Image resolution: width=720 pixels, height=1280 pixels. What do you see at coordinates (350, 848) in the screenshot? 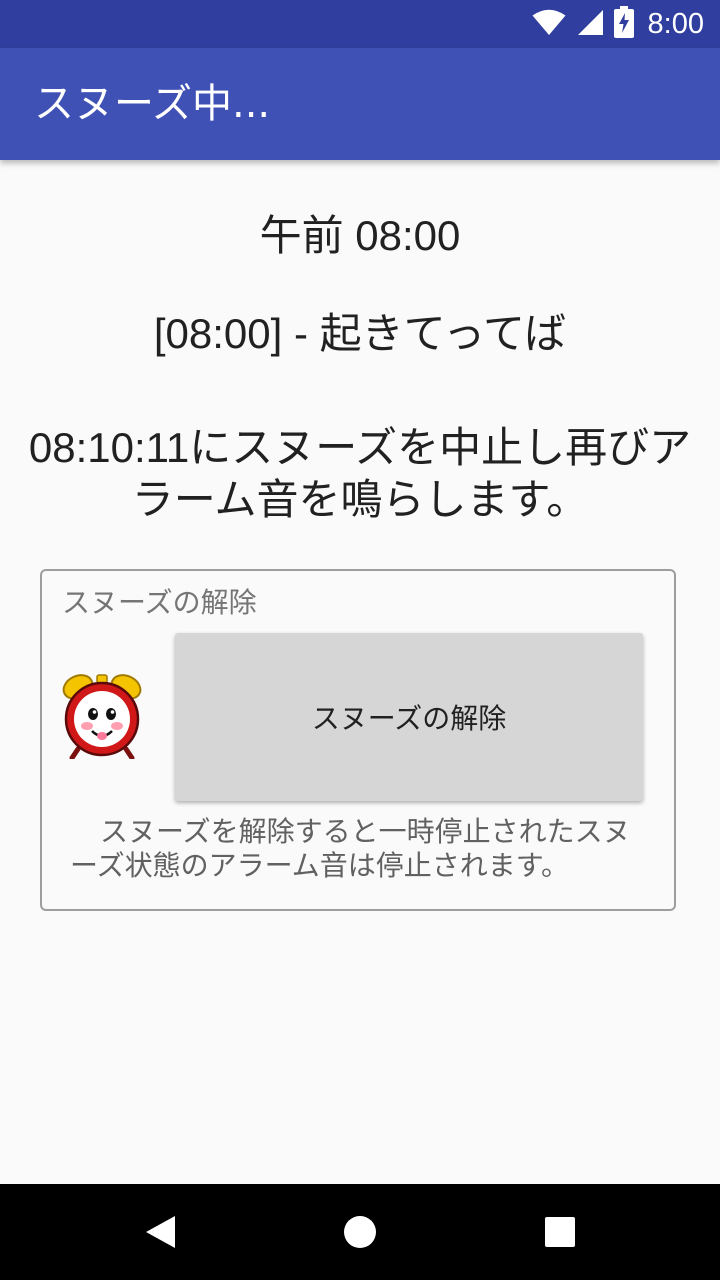
I see `release-description: スヌーズを解除すると一時停止されたスヌーズ状態のアラーム音は停止されます。` at bounding box center [350, 848].